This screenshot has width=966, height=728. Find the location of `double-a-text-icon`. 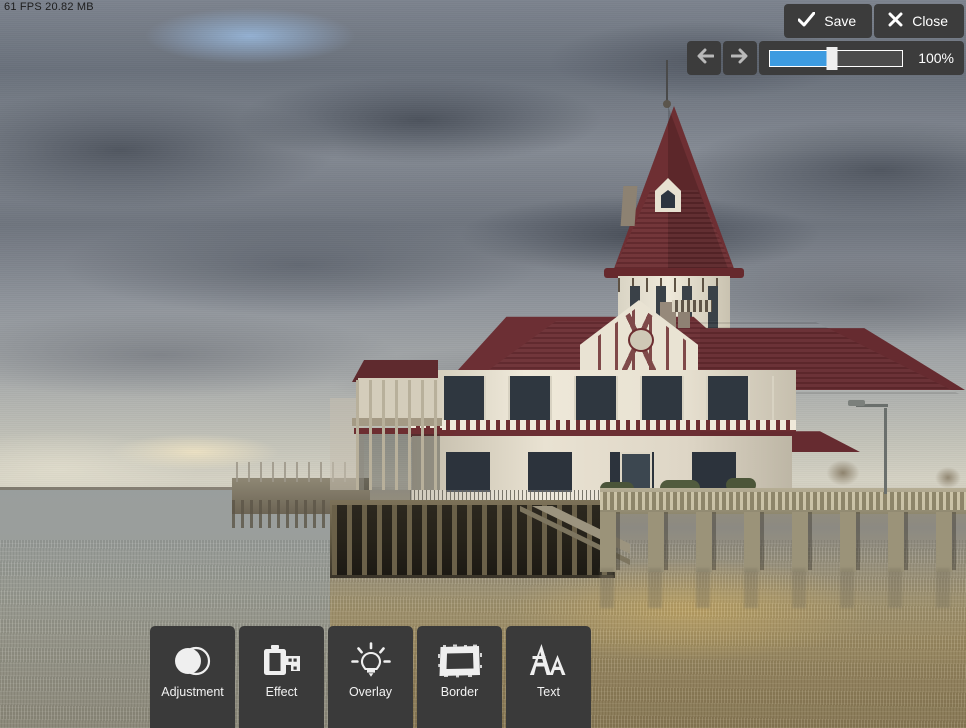

double-a-text-icon is located at coordinates (549, 661).